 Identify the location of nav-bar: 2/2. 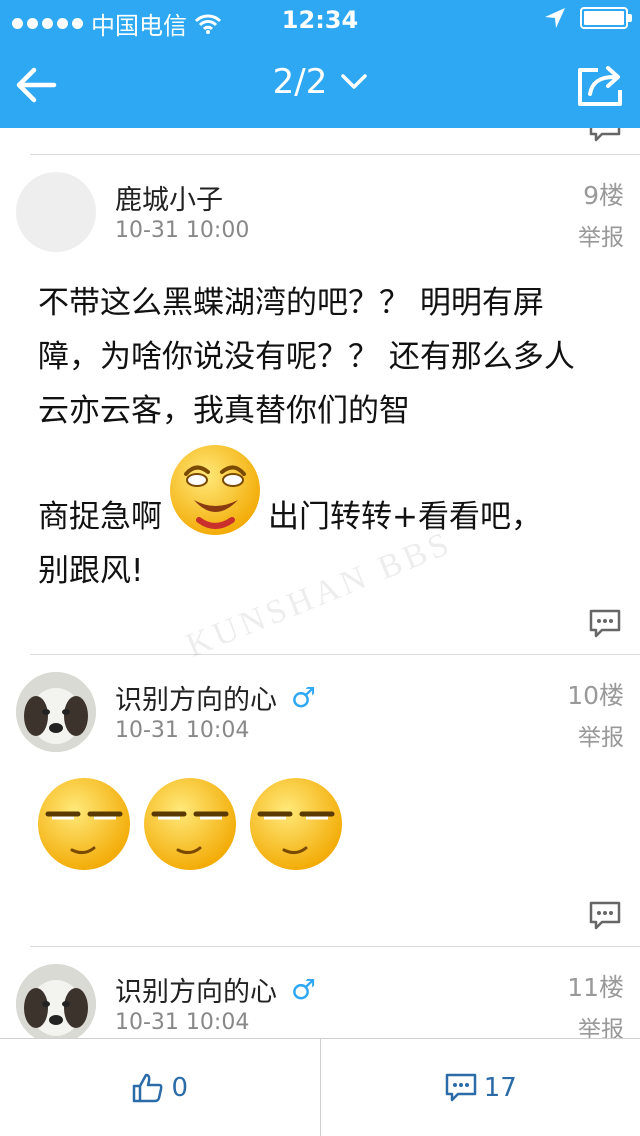
(320, 84).